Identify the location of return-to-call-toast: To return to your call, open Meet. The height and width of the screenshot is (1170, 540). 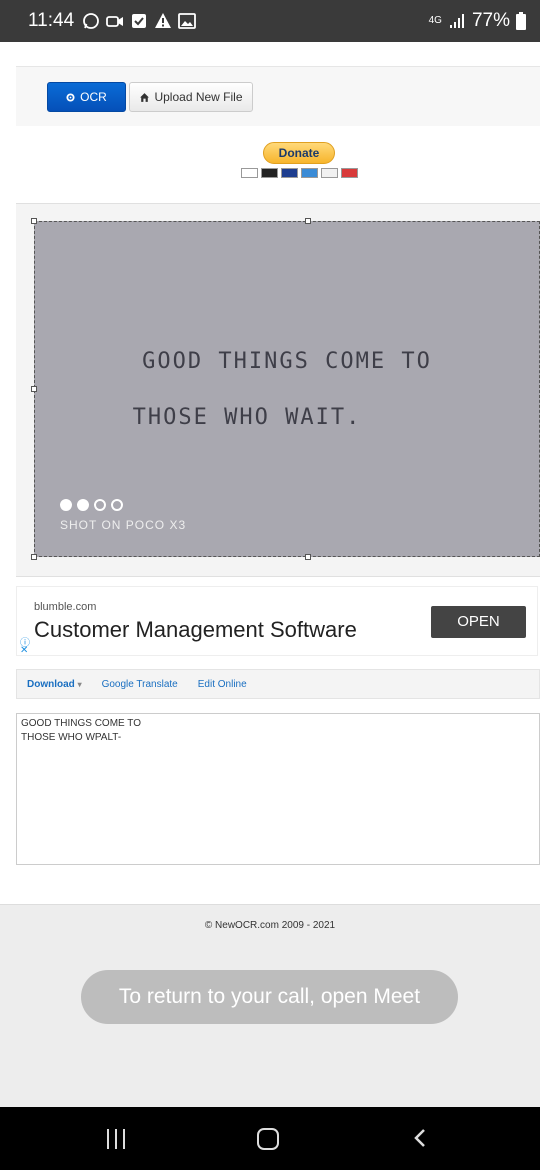
(269, 997).